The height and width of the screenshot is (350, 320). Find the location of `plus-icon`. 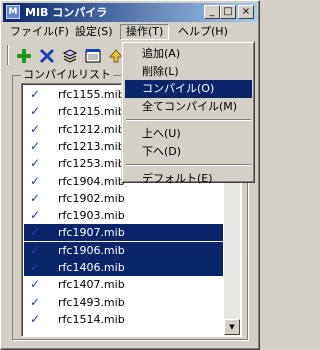

plus-icon is located at coordinates (24, 56).